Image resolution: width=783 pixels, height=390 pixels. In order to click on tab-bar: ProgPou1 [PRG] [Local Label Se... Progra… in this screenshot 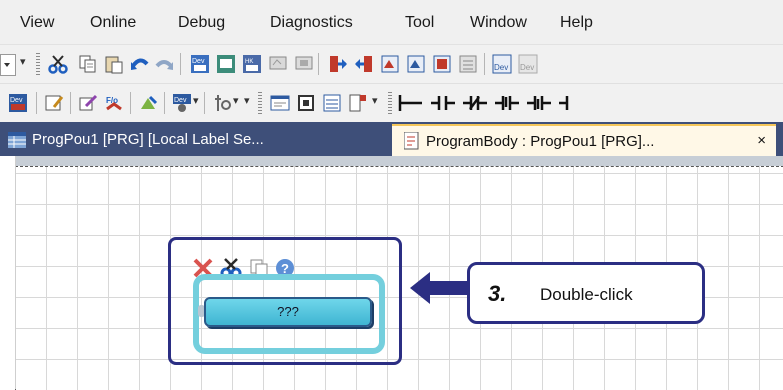, I will do `click(391, 139)`.